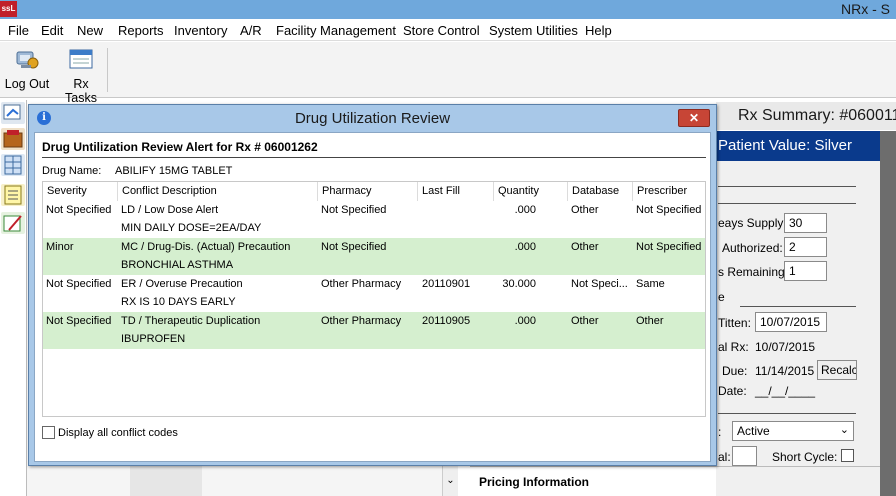 The width and height of the screenshot is (896, 496). I want to click on inventory-icon, so click(13, 139).